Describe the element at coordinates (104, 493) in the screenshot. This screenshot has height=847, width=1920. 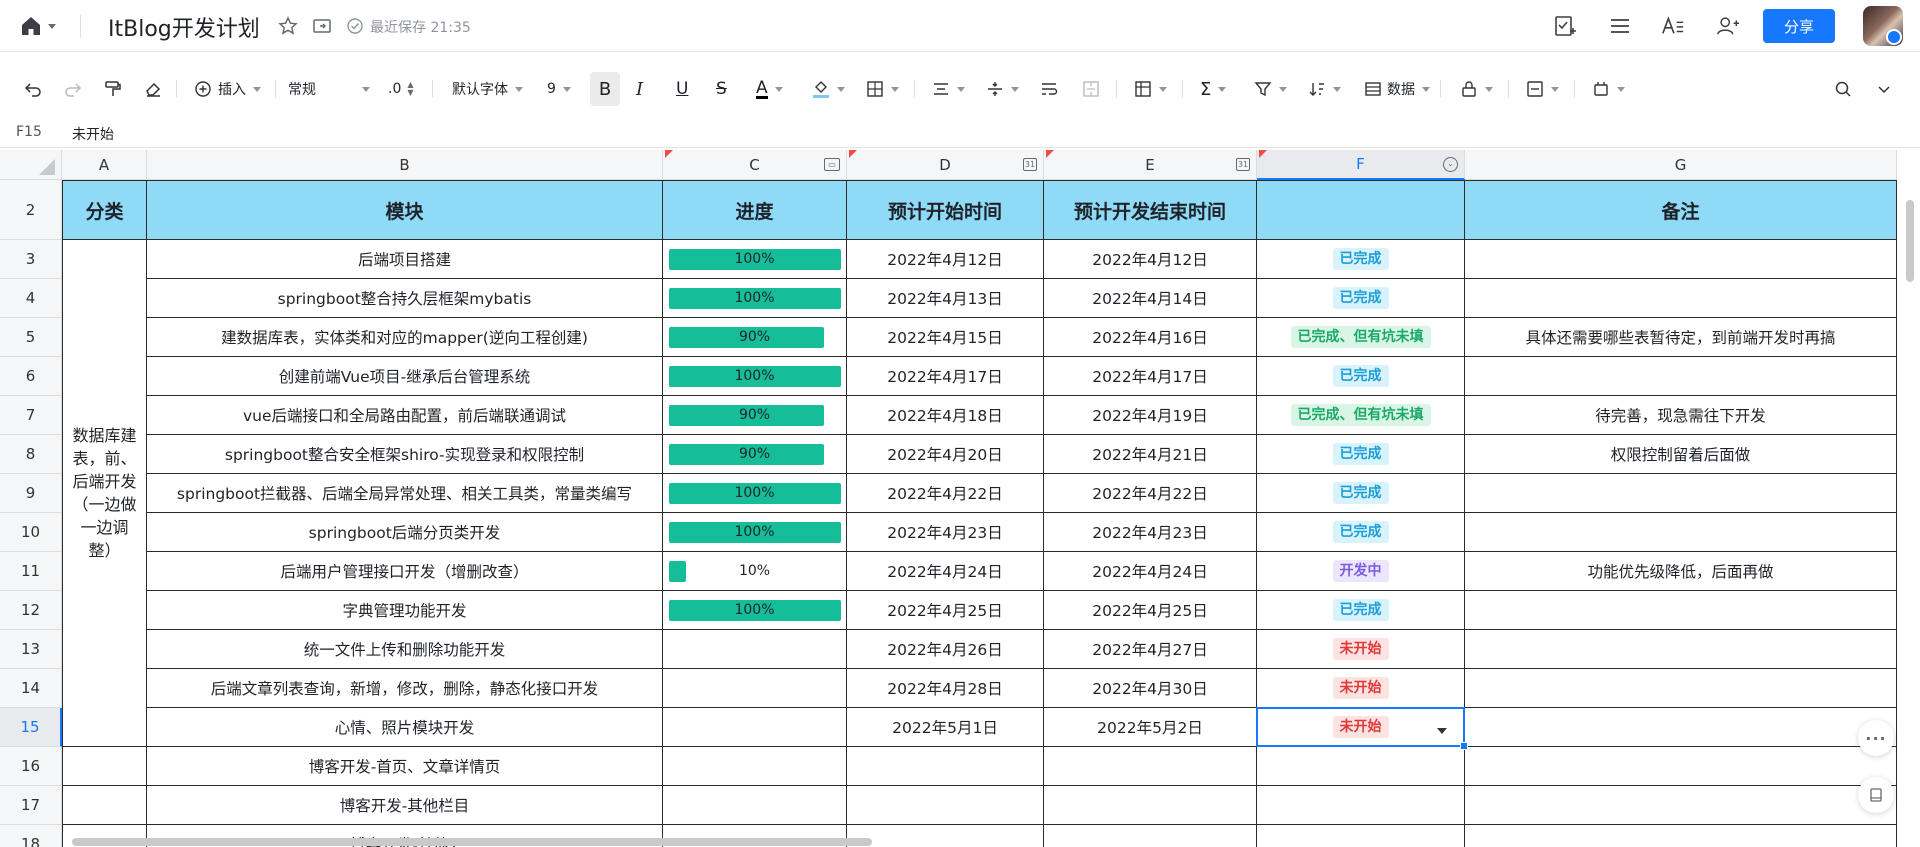
I see `category-cell: 数据库建表，前、后端开发（一边做一边调整）` at that location.